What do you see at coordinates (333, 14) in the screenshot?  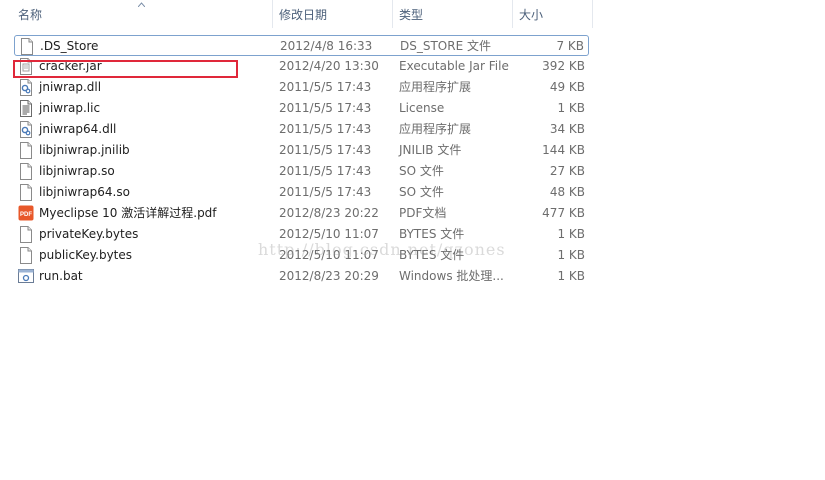 I see `column-header-date: 修改日期` at bounding box center [333, 14].